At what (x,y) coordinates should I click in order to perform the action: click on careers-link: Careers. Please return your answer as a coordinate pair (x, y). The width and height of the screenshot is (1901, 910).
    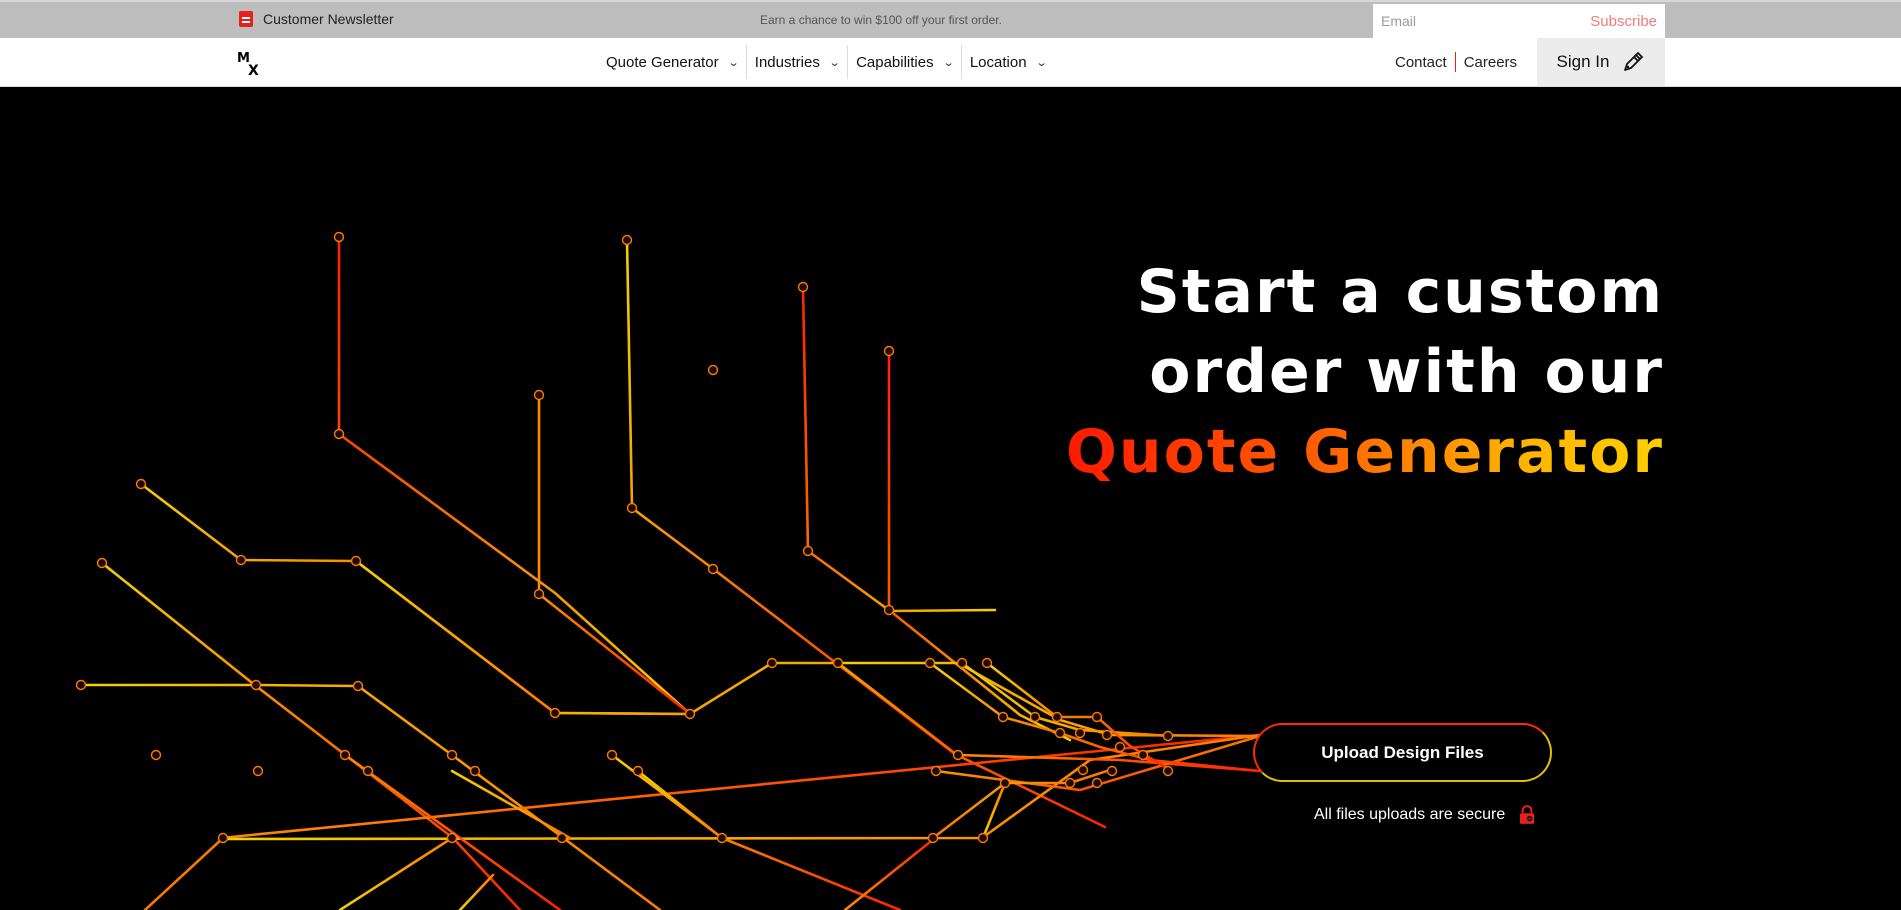
    Looking at the image, I should click on (1490, 62).